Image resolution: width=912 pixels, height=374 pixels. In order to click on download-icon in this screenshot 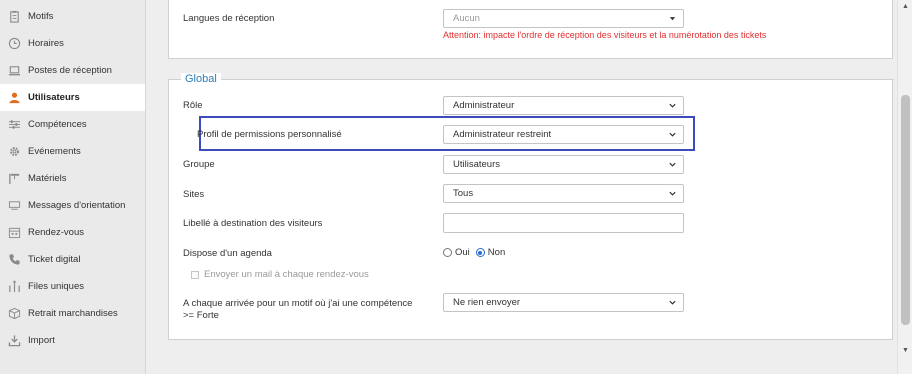, I will do `click(14, 341)`.